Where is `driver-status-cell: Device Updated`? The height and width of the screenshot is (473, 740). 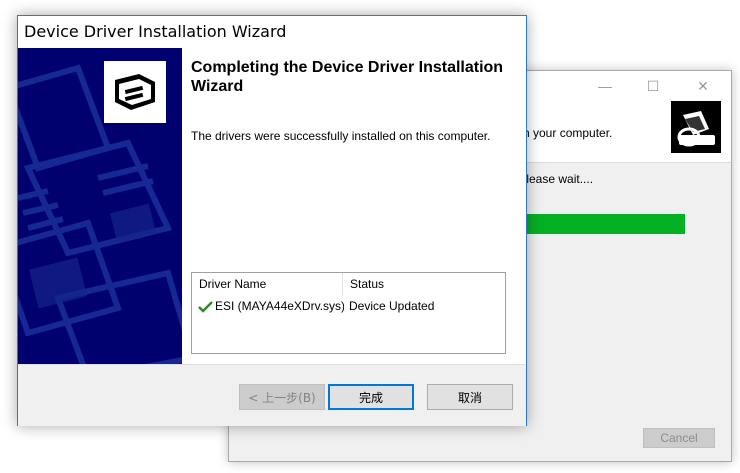 driver-status-cell: Device Updated is located at coordinates (392, 306).